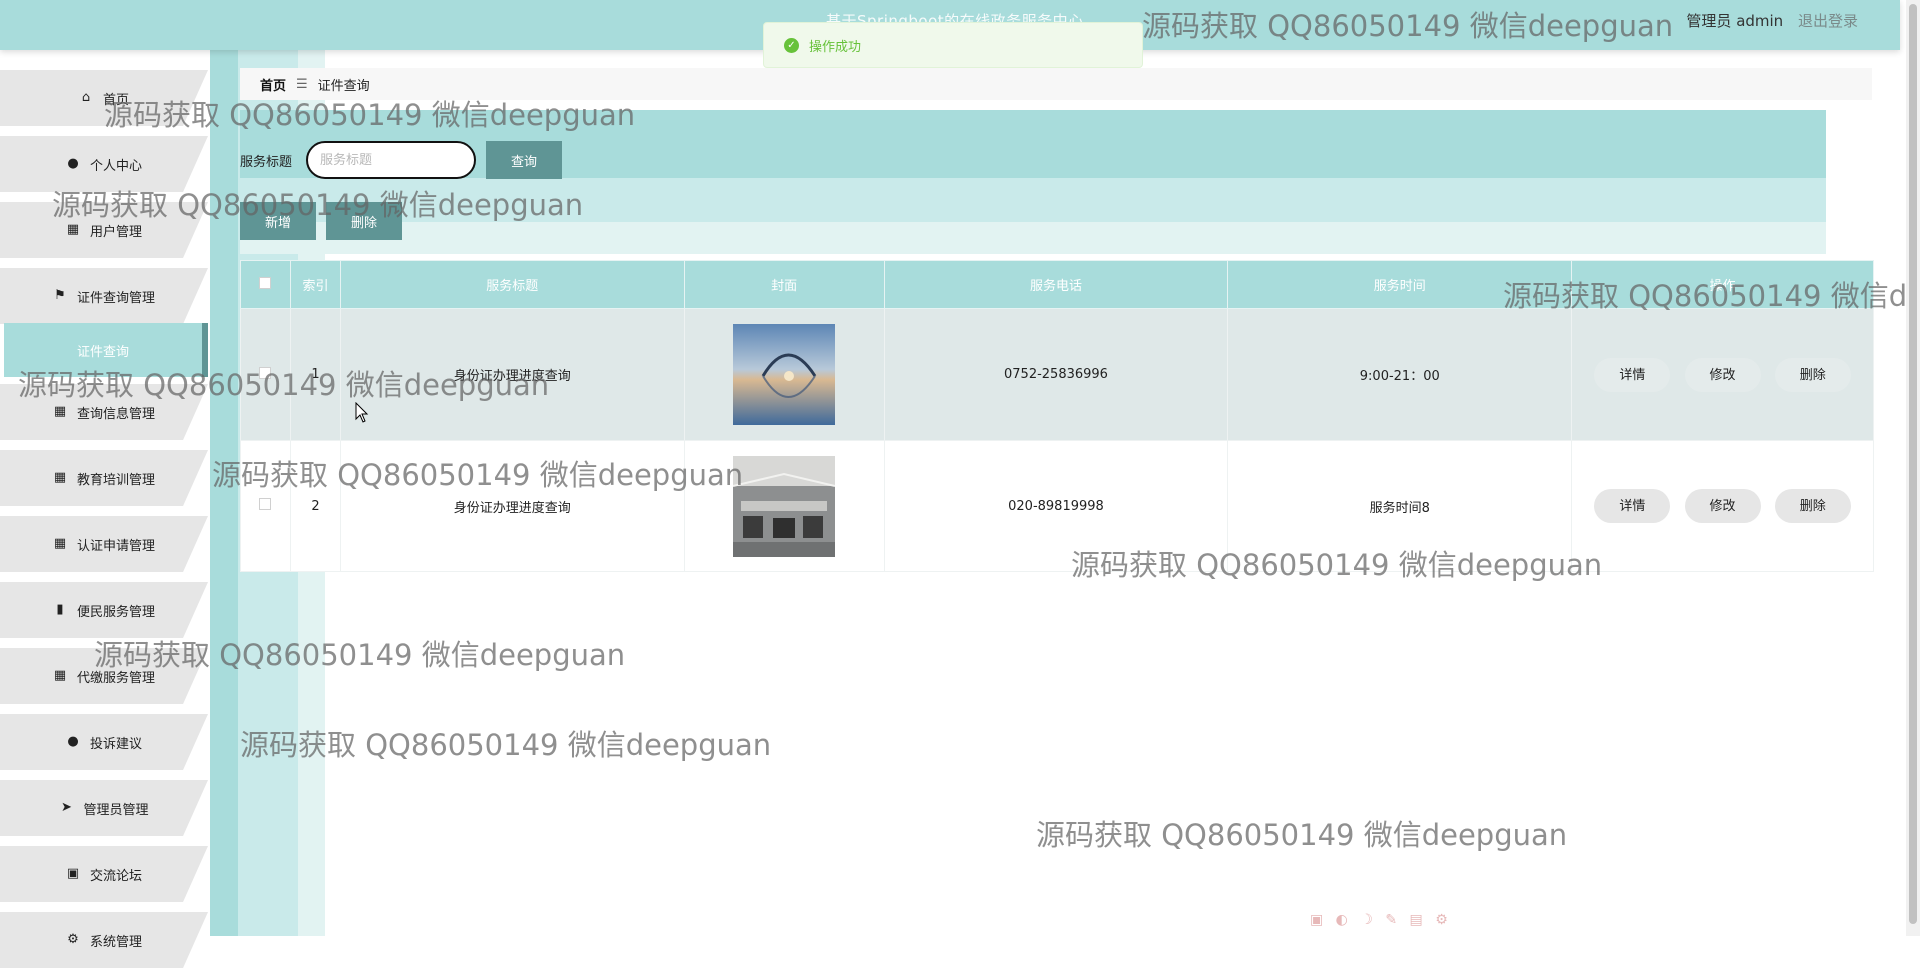 The image size is (1920, 968). What do you see at coordinates (1735, 21) in the screenshot?
I see `current-user: 管理员 admin` at bounding box center [1735, 21].